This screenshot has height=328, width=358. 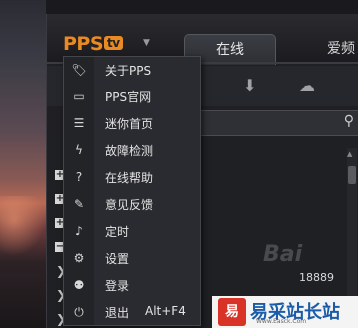 I want to click on menu-item-label: 意见反馈, so click(x=129, y=205).